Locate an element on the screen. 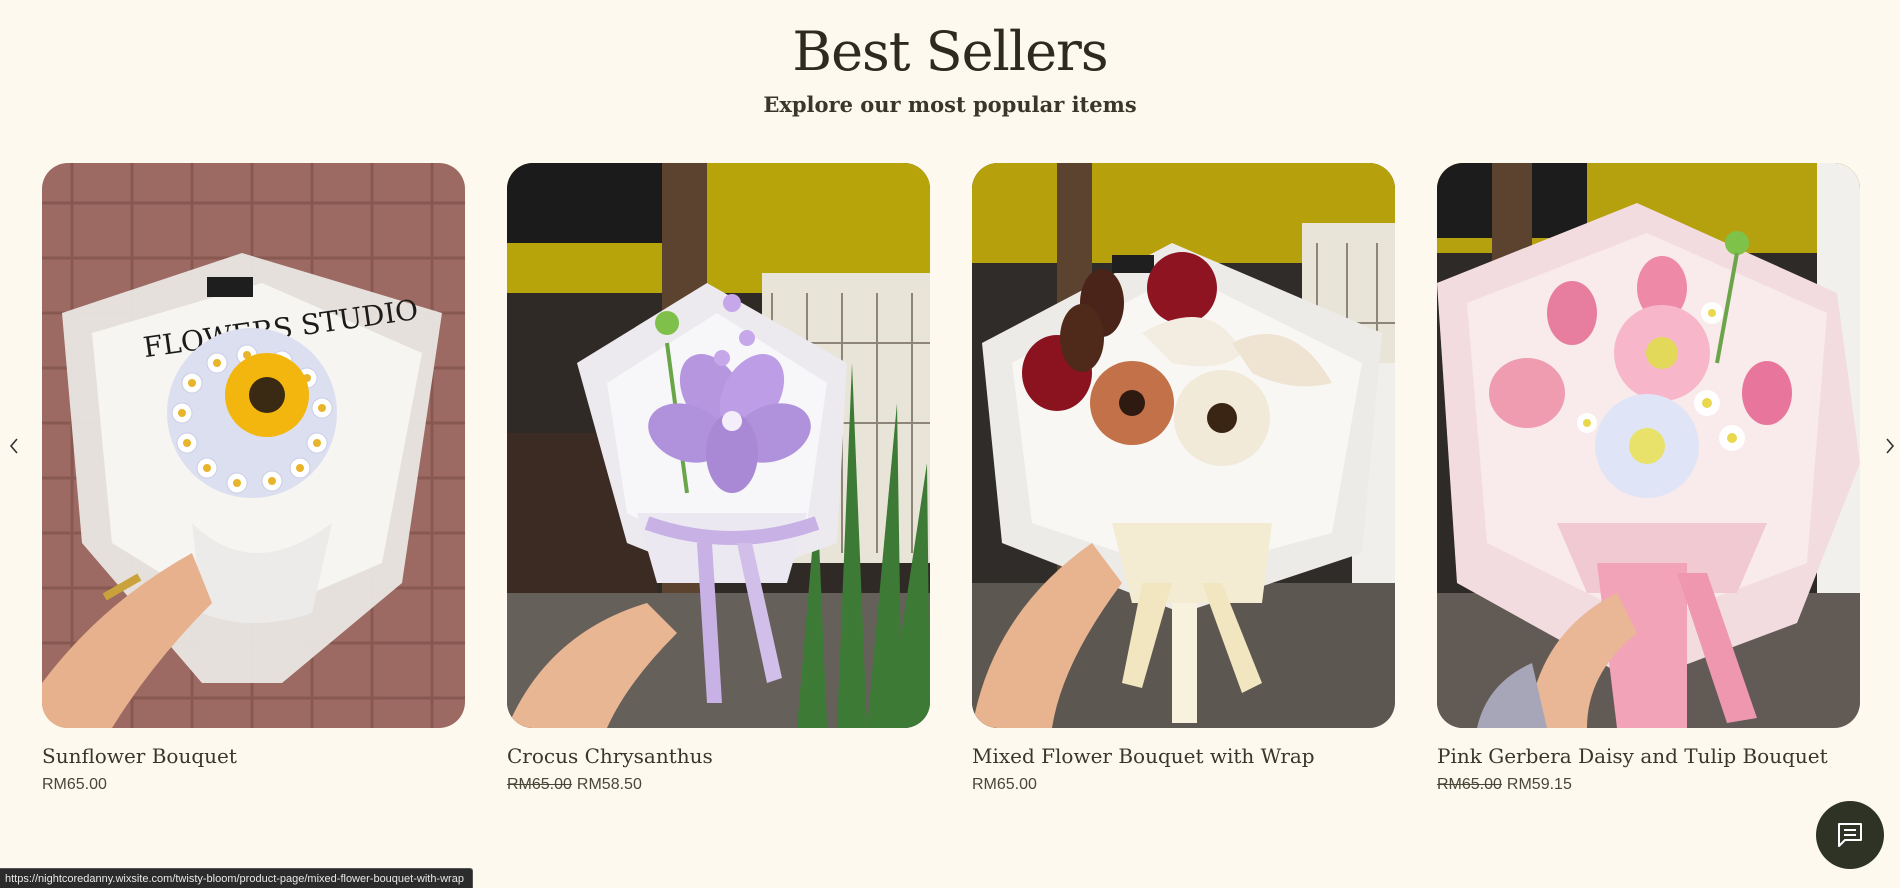  product-name: Pink Gerbera Daisy and Tulip Bouquet is located at coordinates (1648, 756).